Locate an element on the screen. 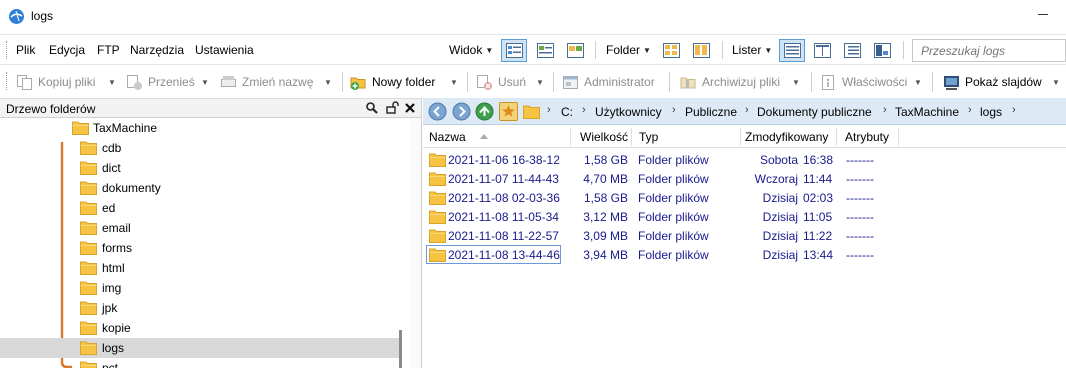 This screenshot has width=1066, height=368. archive-files-button: Archiwizuj pliki is located at coordinates (730, 82).